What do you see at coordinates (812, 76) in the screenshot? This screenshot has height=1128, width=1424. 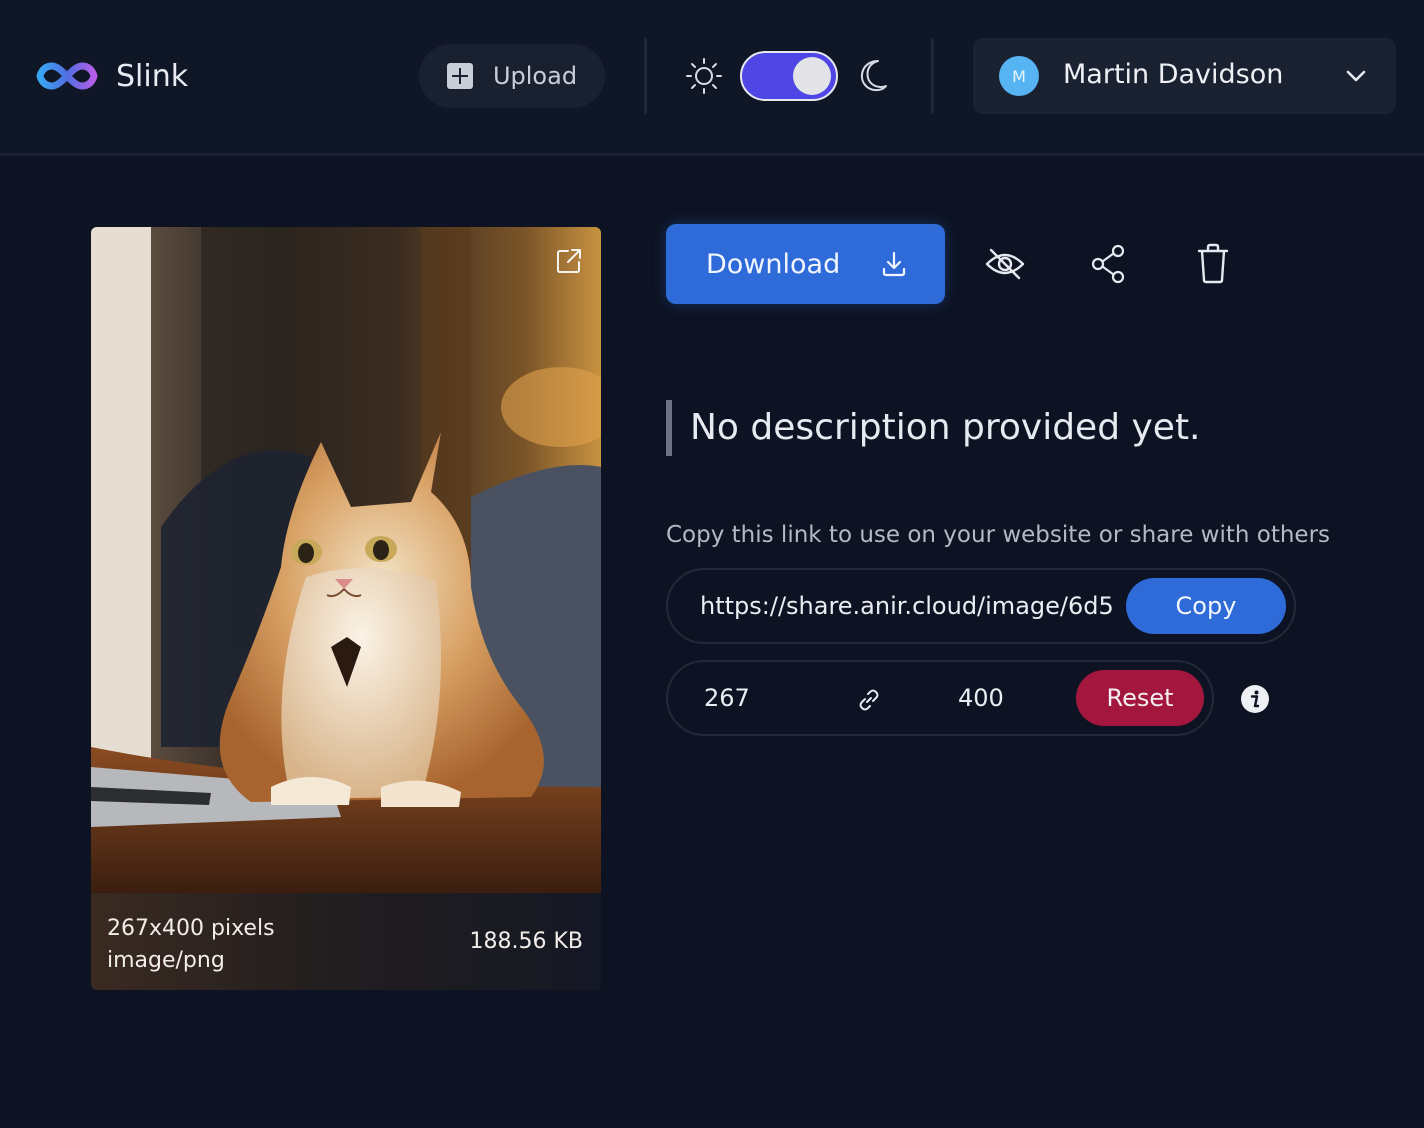 I see `toggle-knob` at bounding box center [812, 76].